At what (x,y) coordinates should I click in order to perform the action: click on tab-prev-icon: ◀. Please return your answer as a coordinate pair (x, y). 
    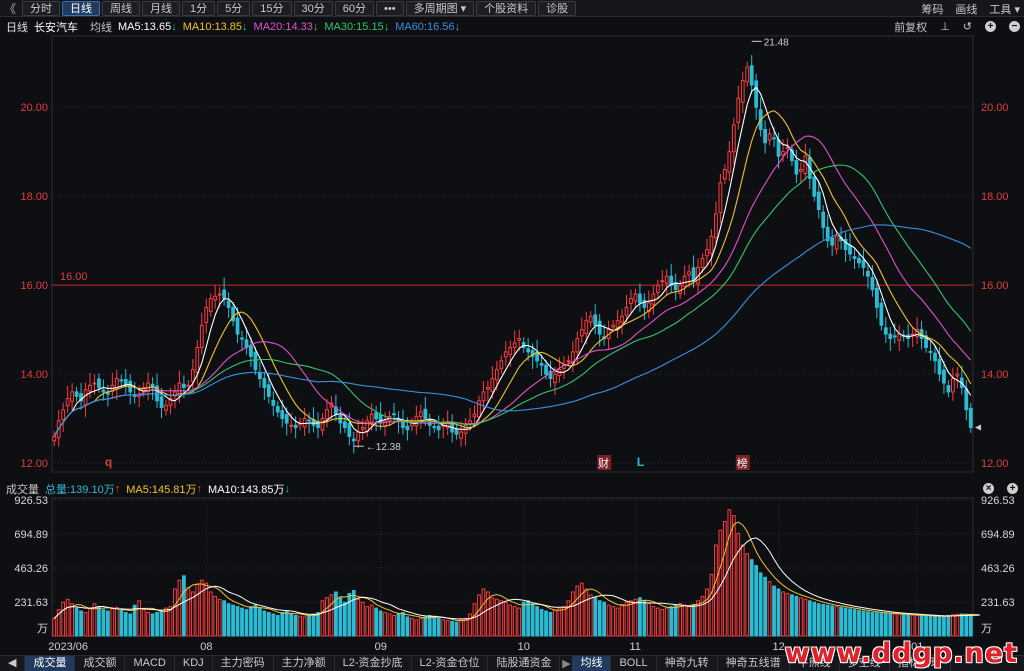
    Looking at the image, I should click on (13, 663).